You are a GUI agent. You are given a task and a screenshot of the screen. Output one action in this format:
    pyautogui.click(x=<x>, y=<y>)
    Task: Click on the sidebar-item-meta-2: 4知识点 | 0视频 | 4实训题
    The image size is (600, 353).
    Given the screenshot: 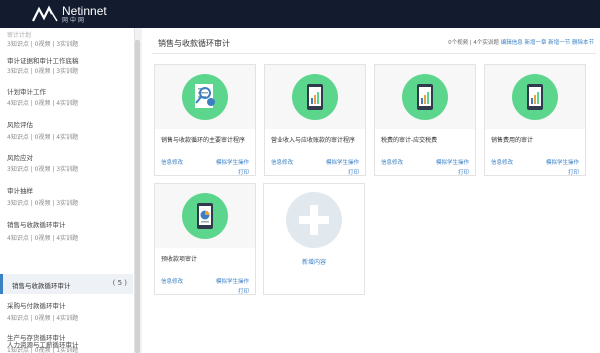 What is the action you would take?
    pyautogui.click(x=43, y=103)
    